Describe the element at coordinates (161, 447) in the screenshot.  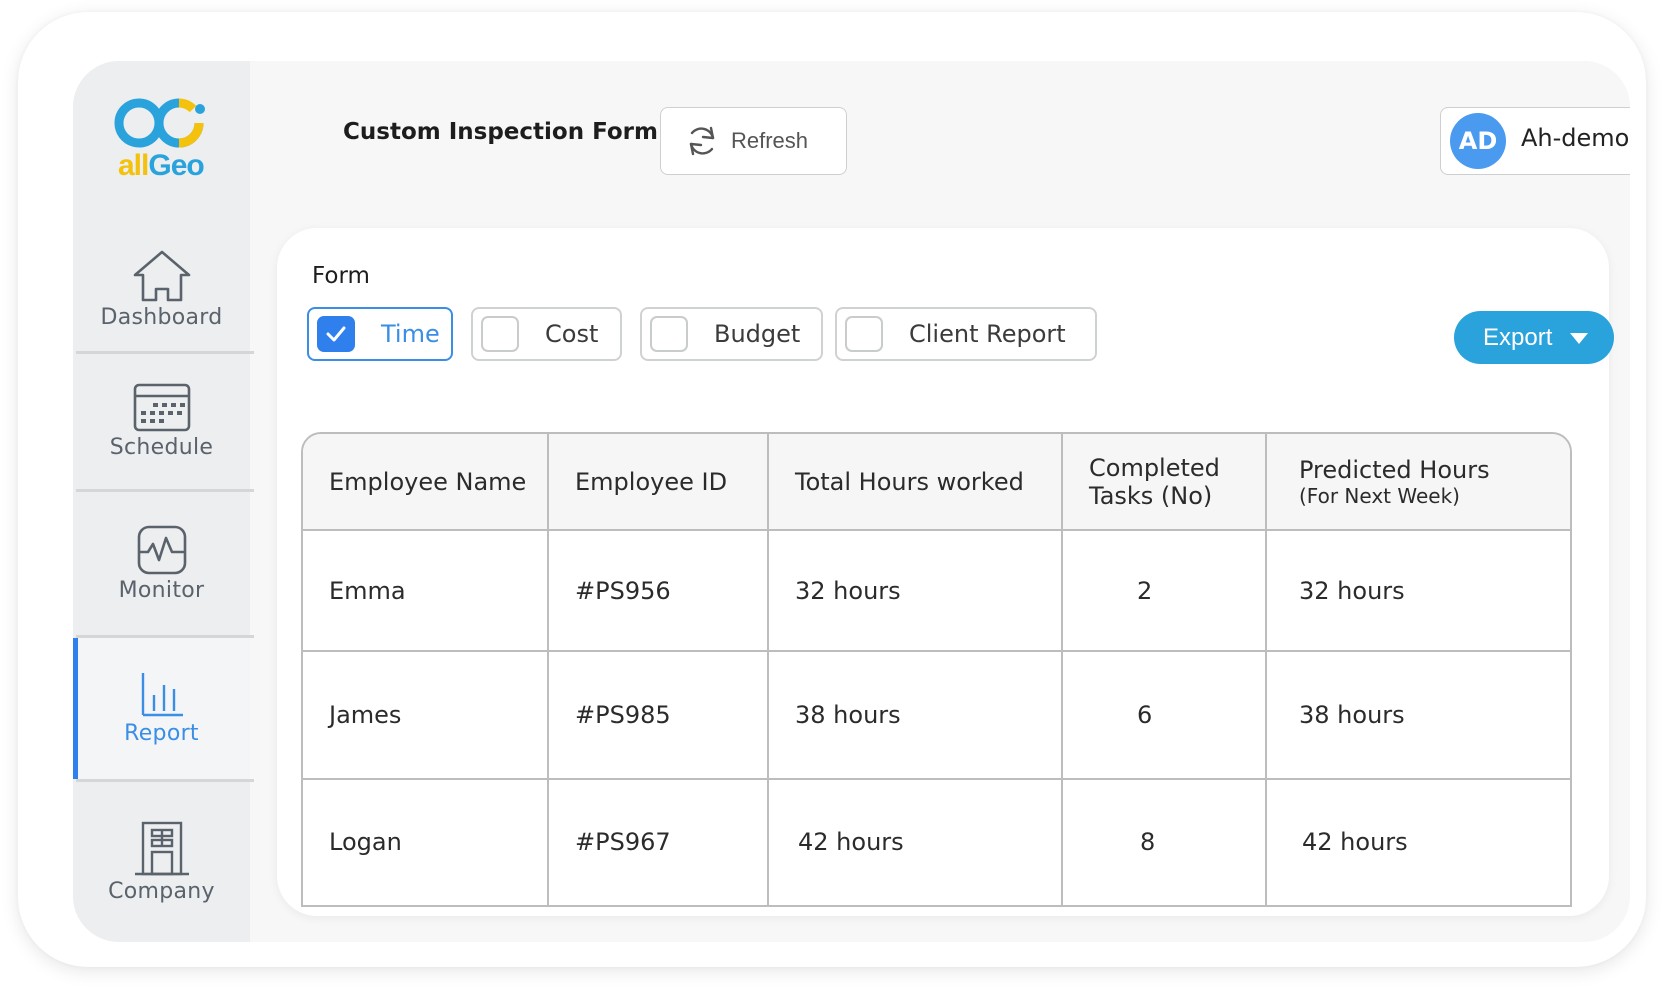
I see `sidebar-item-label: Schedule` at that location.